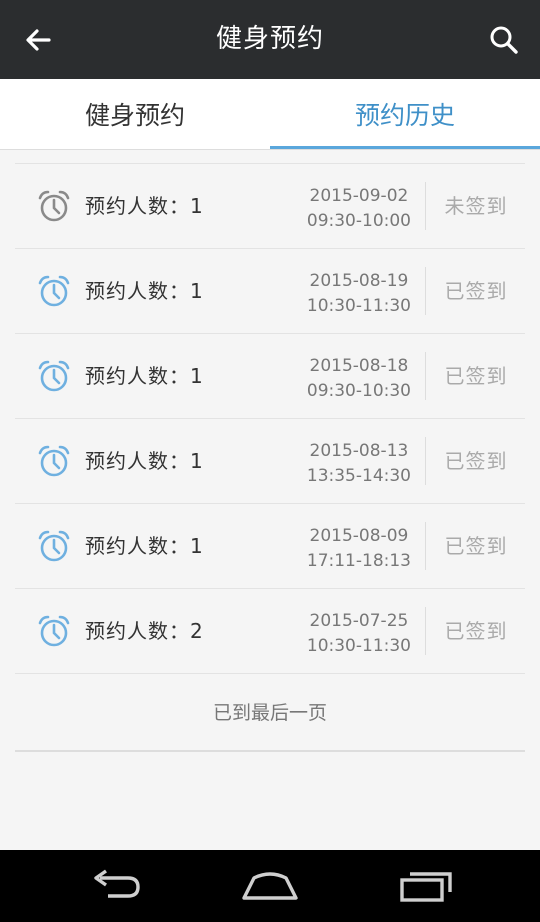 The height and width of the screenshot is (922, 540). I want to click on nav-recents-button, so click(426, 886).